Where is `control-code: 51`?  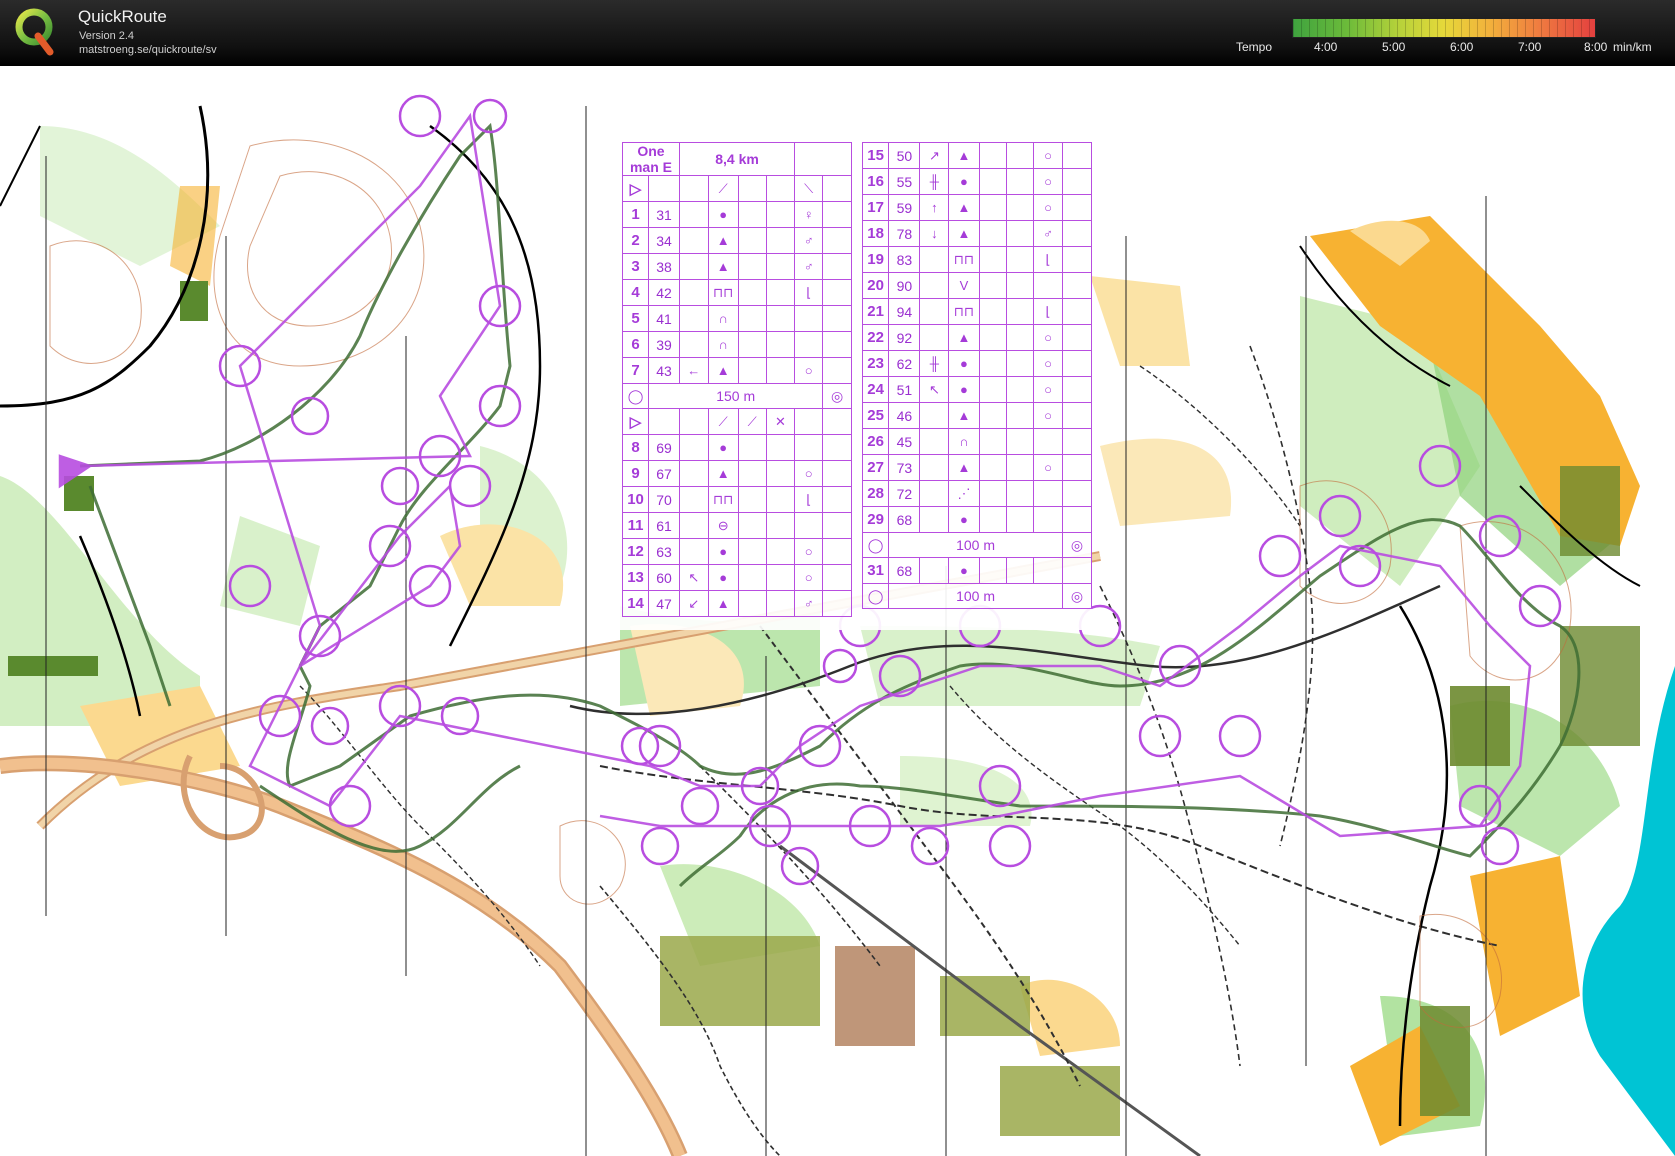 control-code: 51 is located at coordinates (904, 389).